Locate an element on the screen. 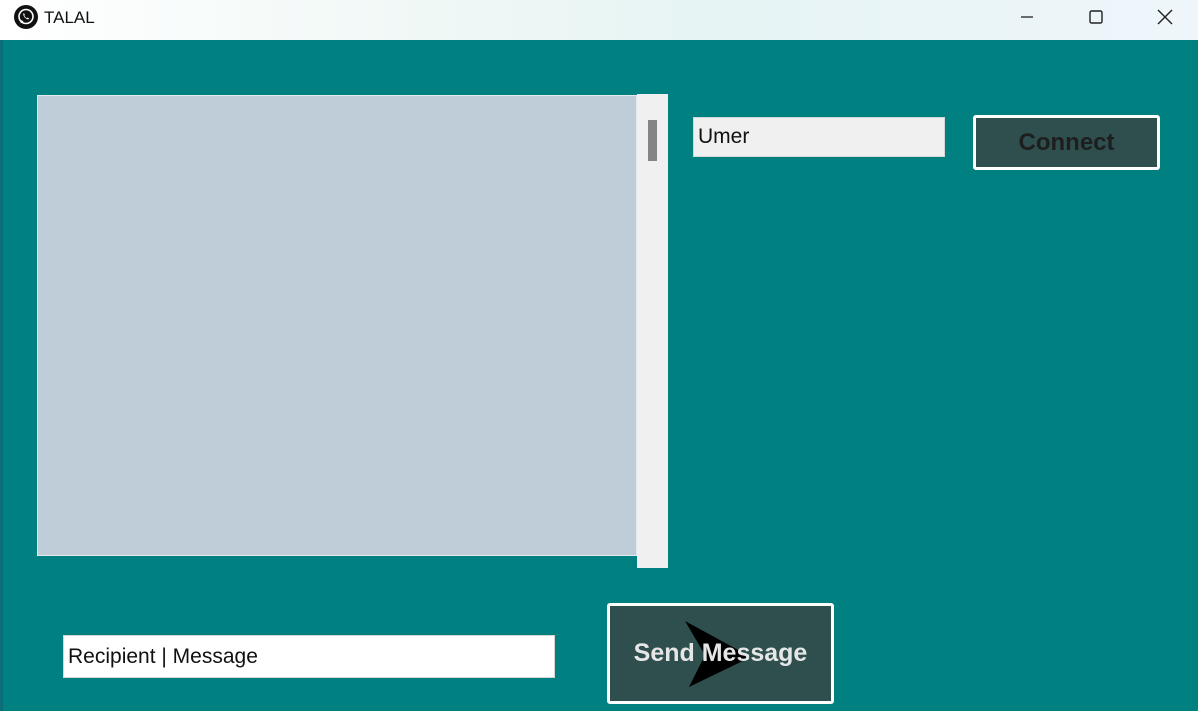  chat-log-scrollbar is located at coordinates (652, 331).